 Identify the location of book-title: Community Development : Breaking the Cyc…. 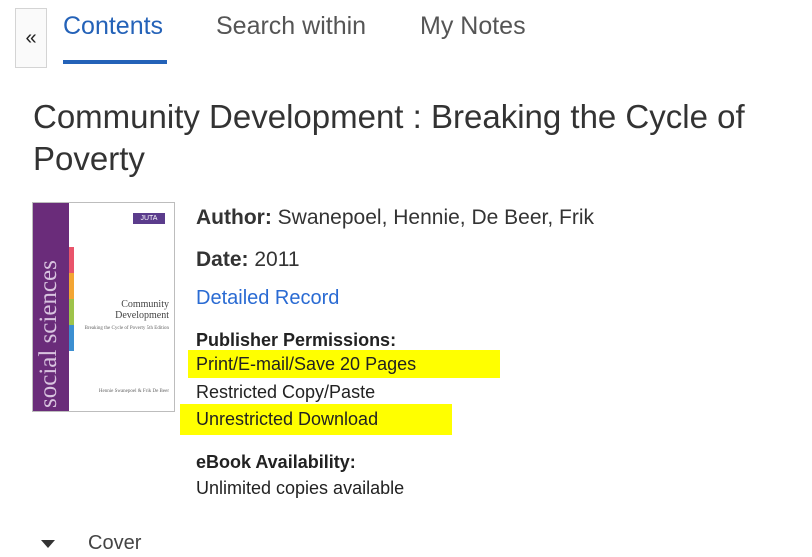
(389, 137).